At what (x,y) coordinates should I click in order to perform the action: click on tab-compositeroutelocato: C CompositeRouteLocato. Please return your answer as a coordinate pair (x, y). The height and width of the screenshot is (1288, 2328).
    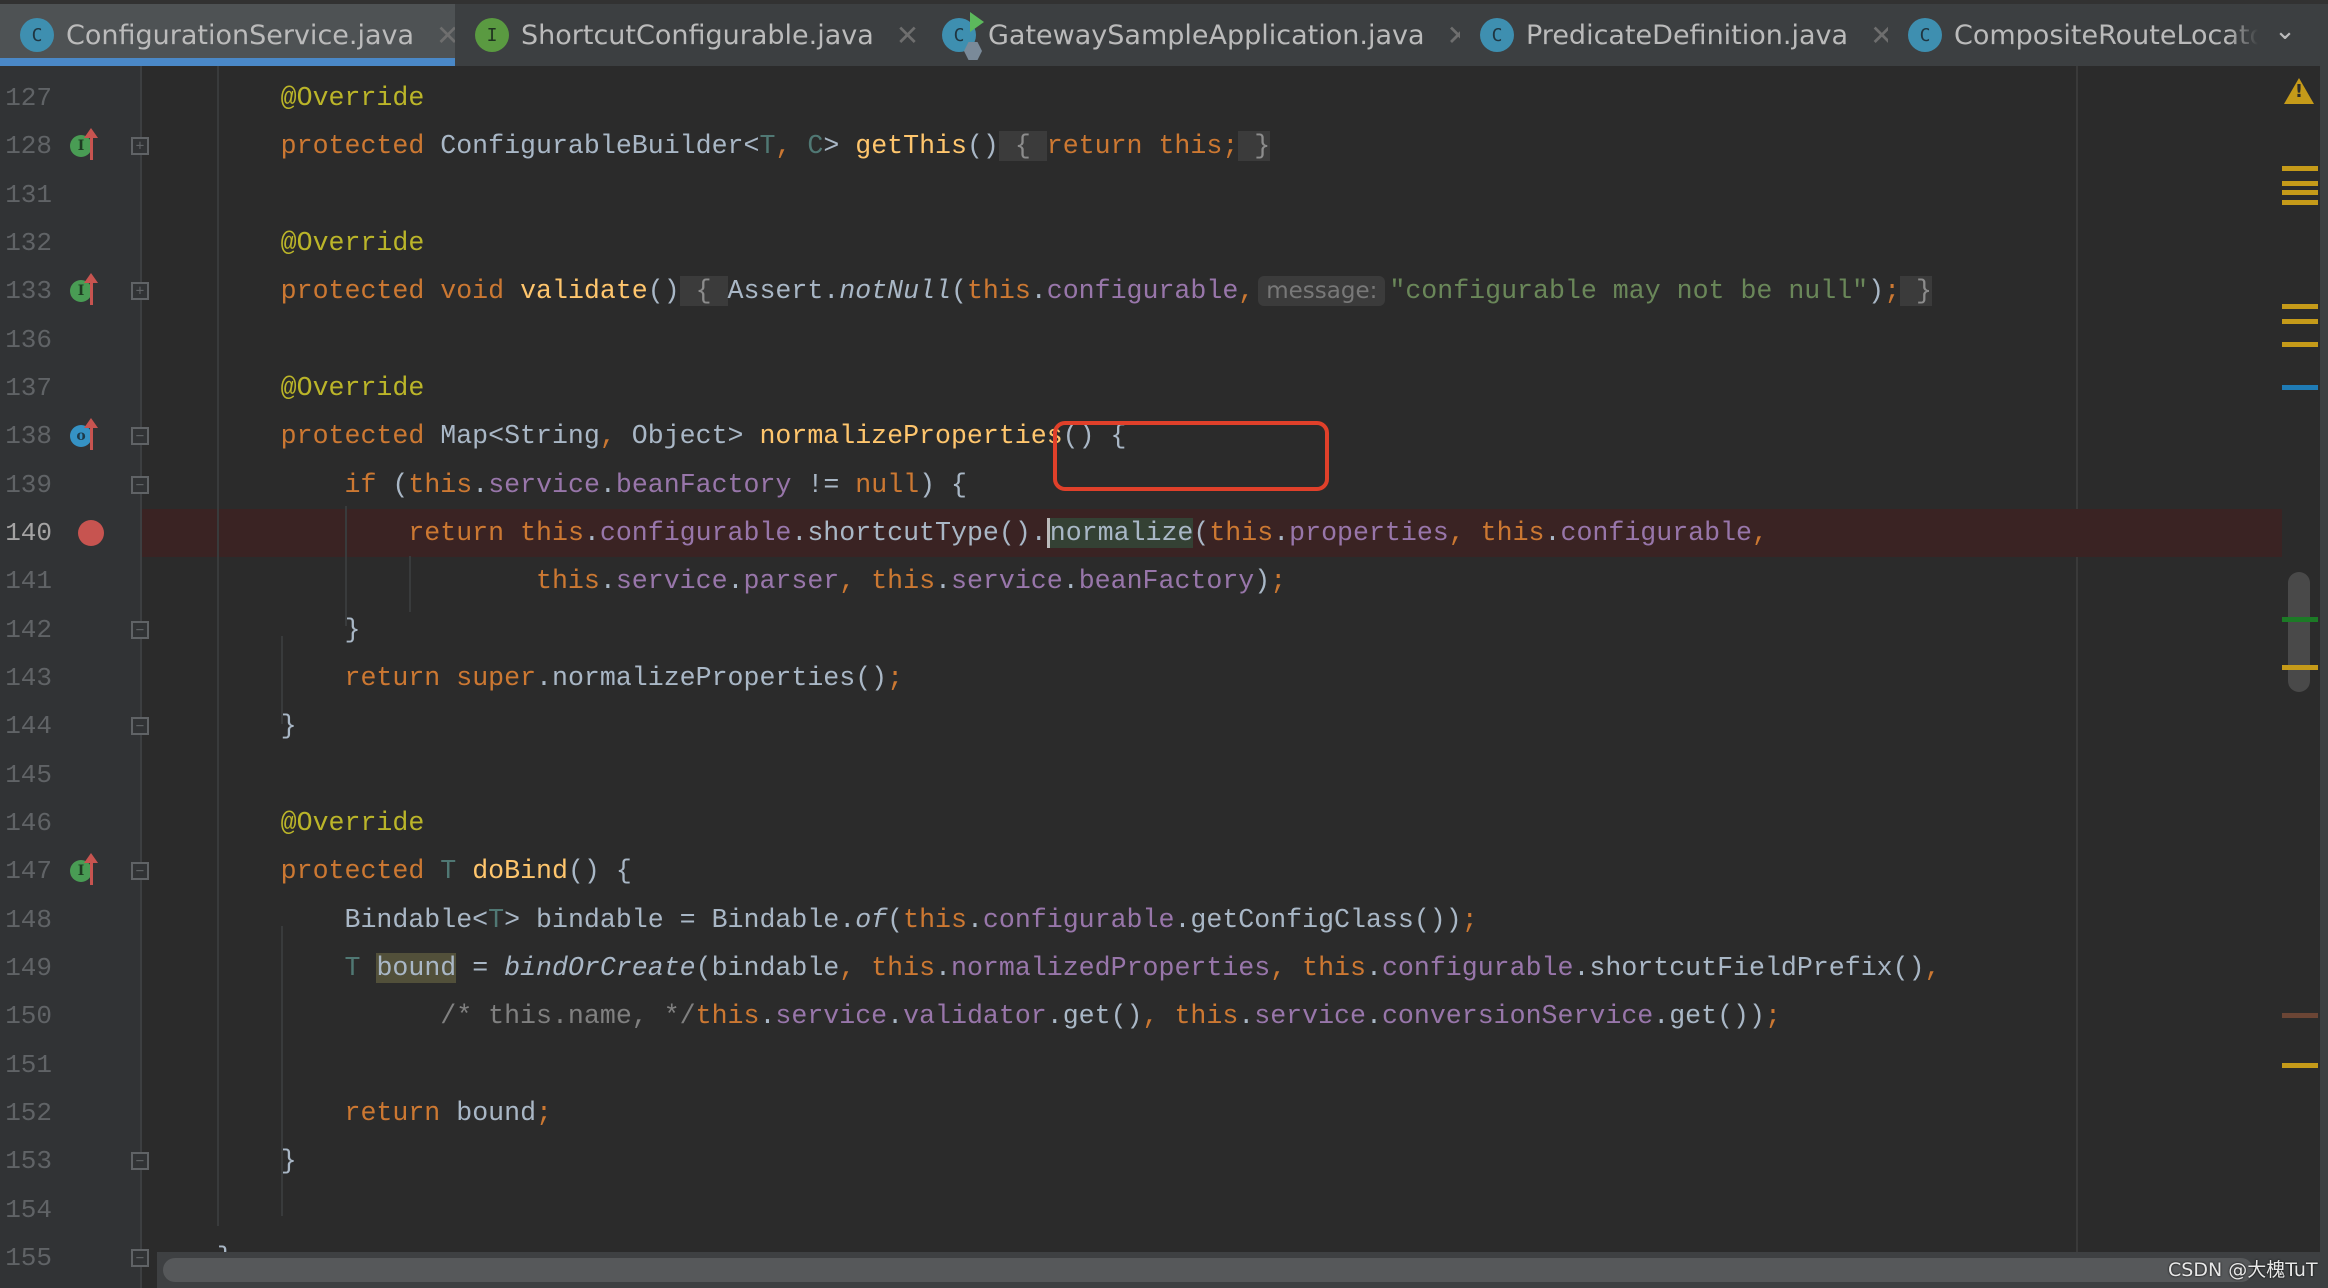
    Looking at the image, I should click on (2073, 35).